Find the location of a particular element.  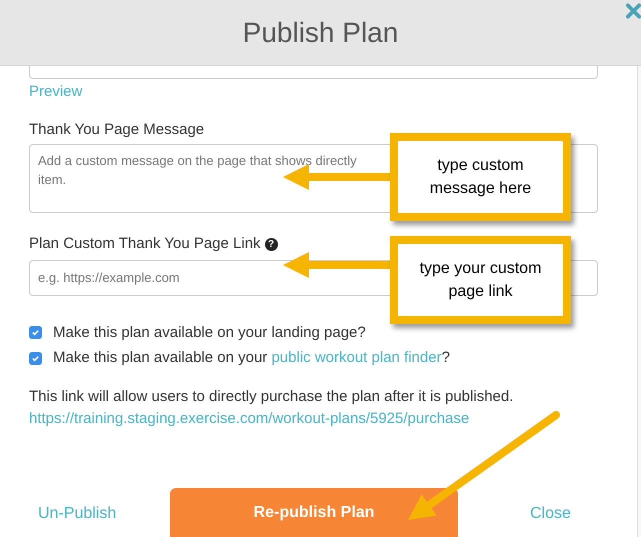

field-label: Plan Custom Thank You Page Link is located at coordinates (145, 244).